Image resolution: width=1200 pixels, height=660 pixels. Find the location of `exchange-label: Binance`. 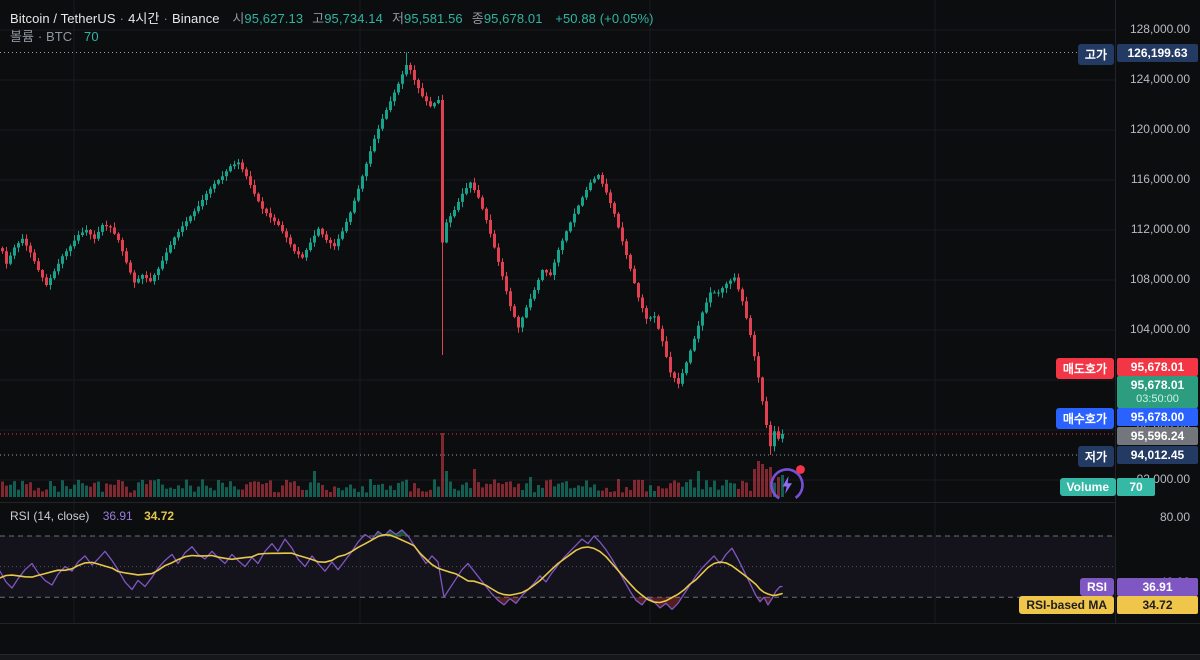

exchange-label: Binance is located at coordinates (195, 18).